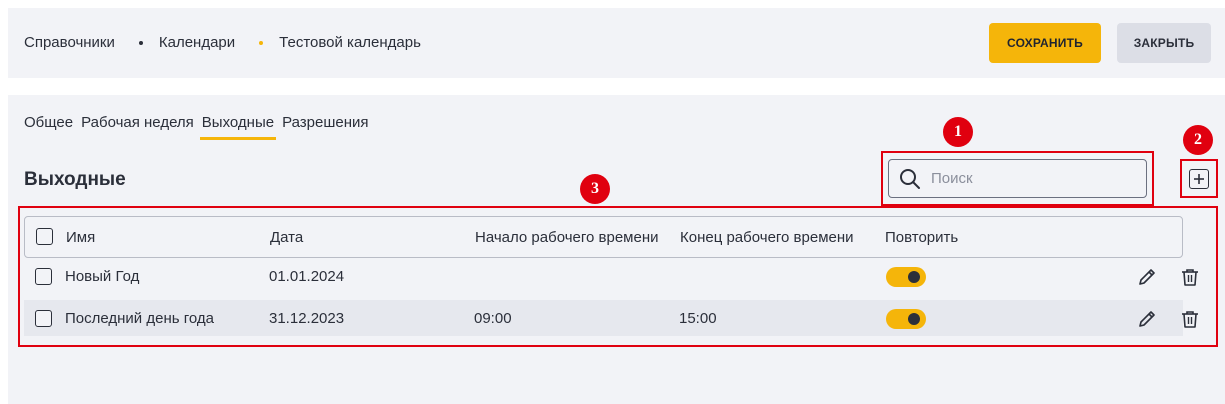  What do you see at coordinates (910, 178) in the screenshot?
I see `search-icon` at bounding box center [910, 178].